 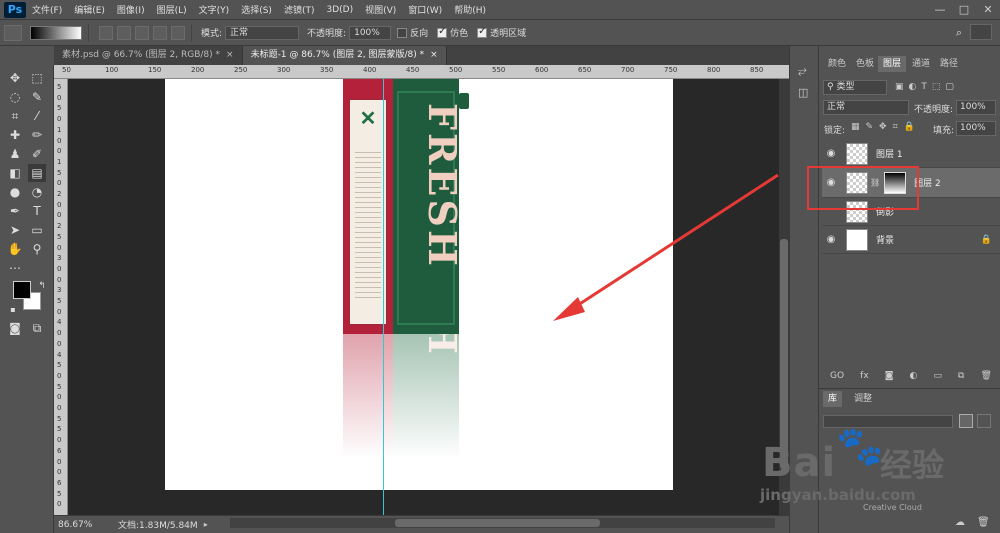 What do you see at coordinates (959, 33) in the screenshot?
I see `search-icon: ⌕` at bounding box center [959, 33].